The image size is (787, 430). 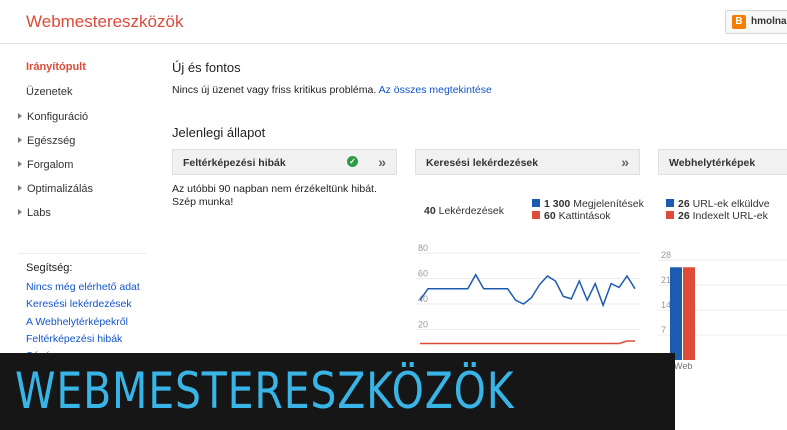 I want to click on new-and-important-heading: Új és fontos, so click(x=206, y=67).